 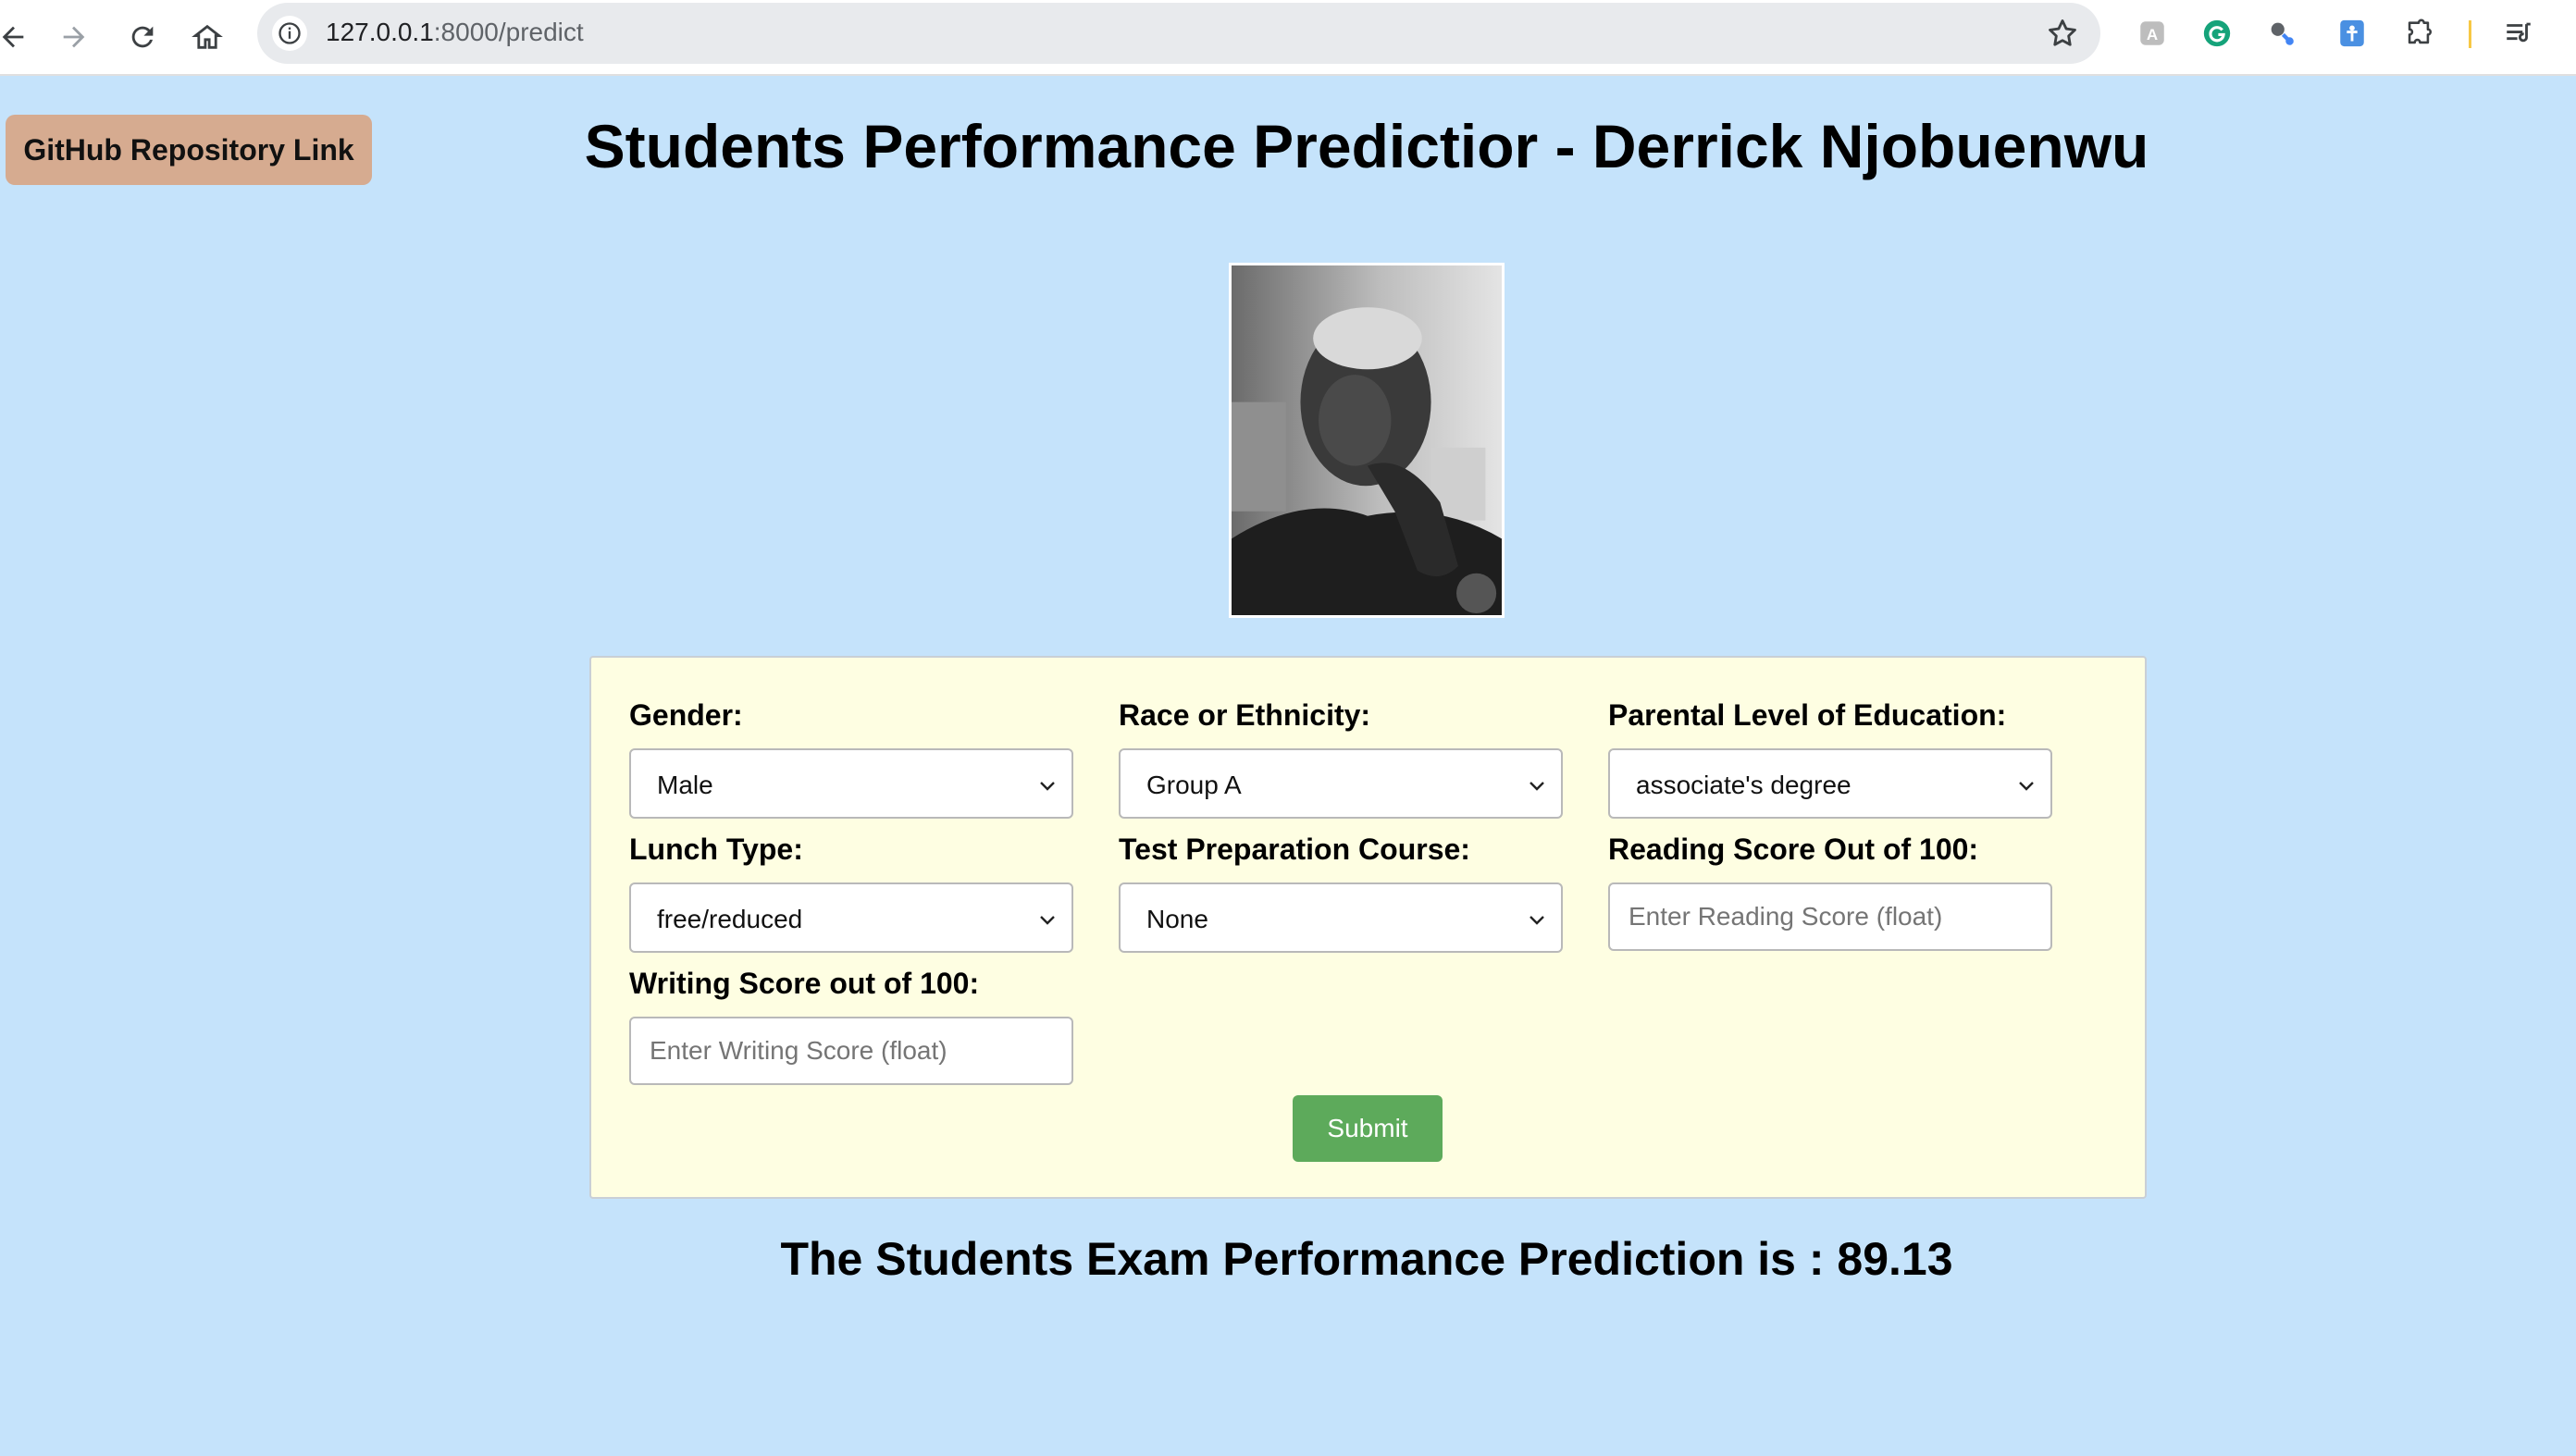 What do you see at coordinates (2282, 33) in the screenshot?
I see `extension-satellite-icon` at bounding box center [2282, 33].